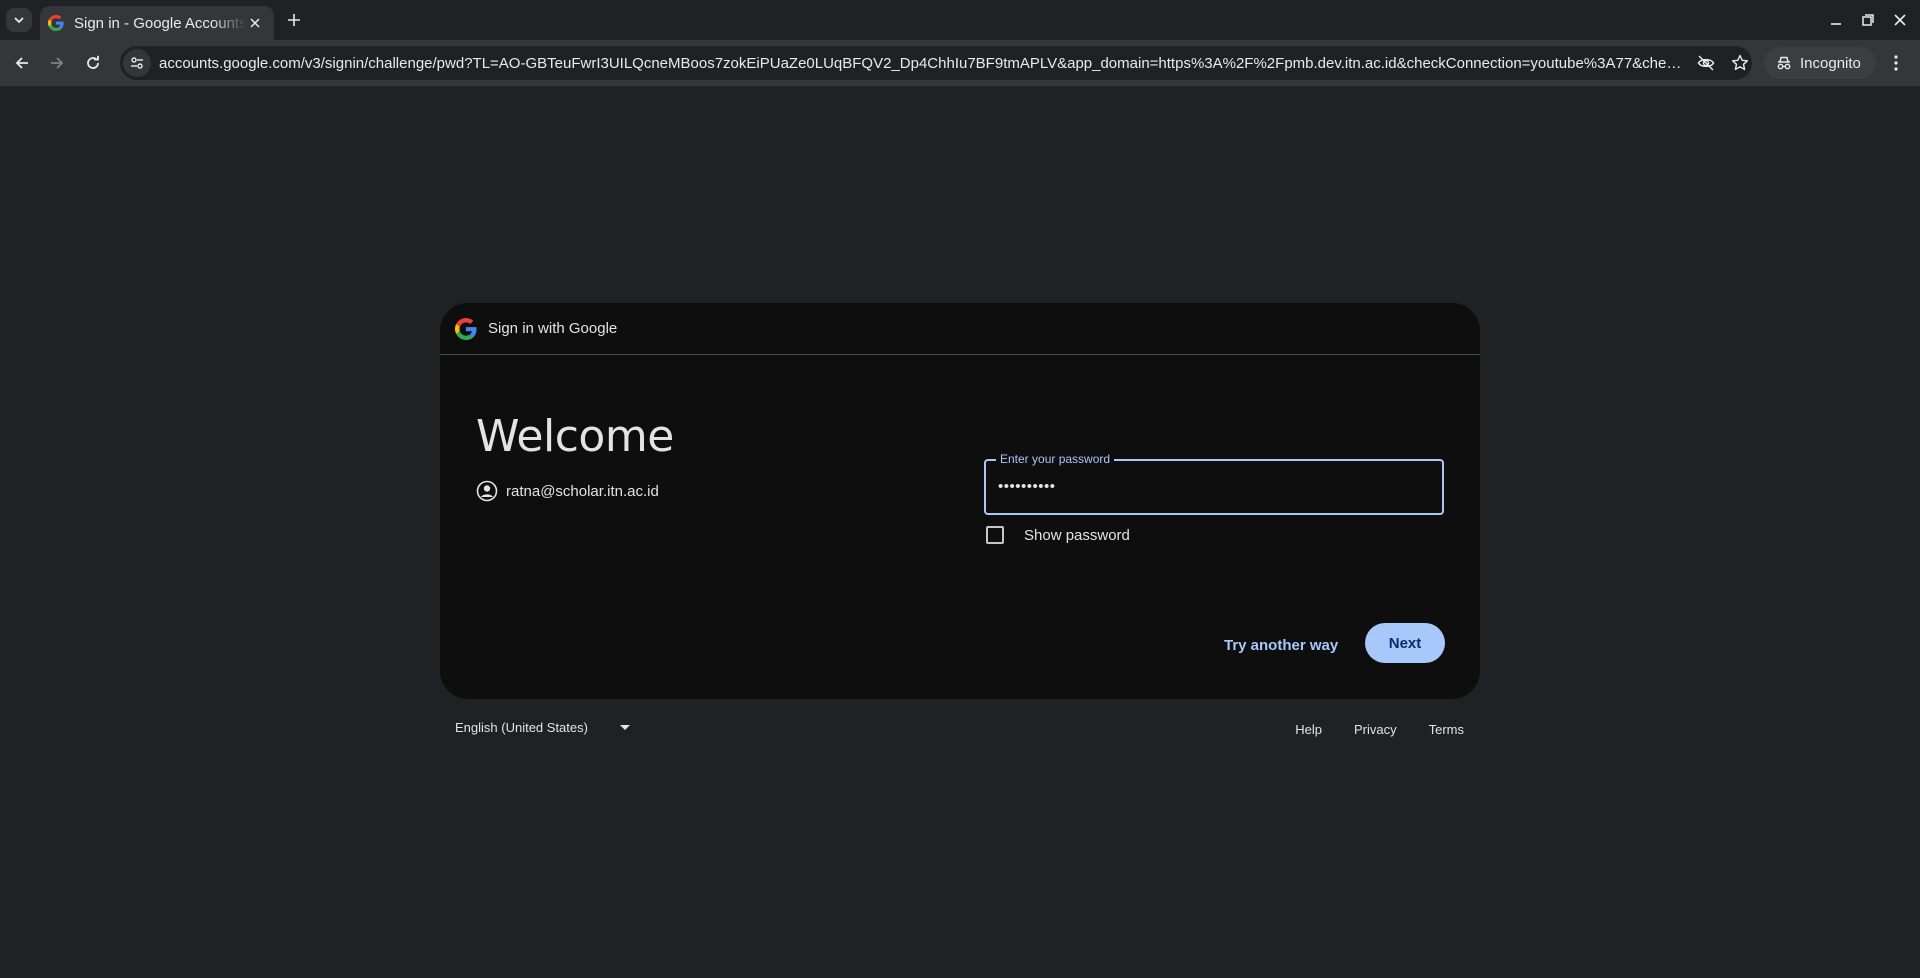  What do you see at coordinates (487, 491) in the screenshot?
I see `account-circle-icon` at bounding box center [487, 491].